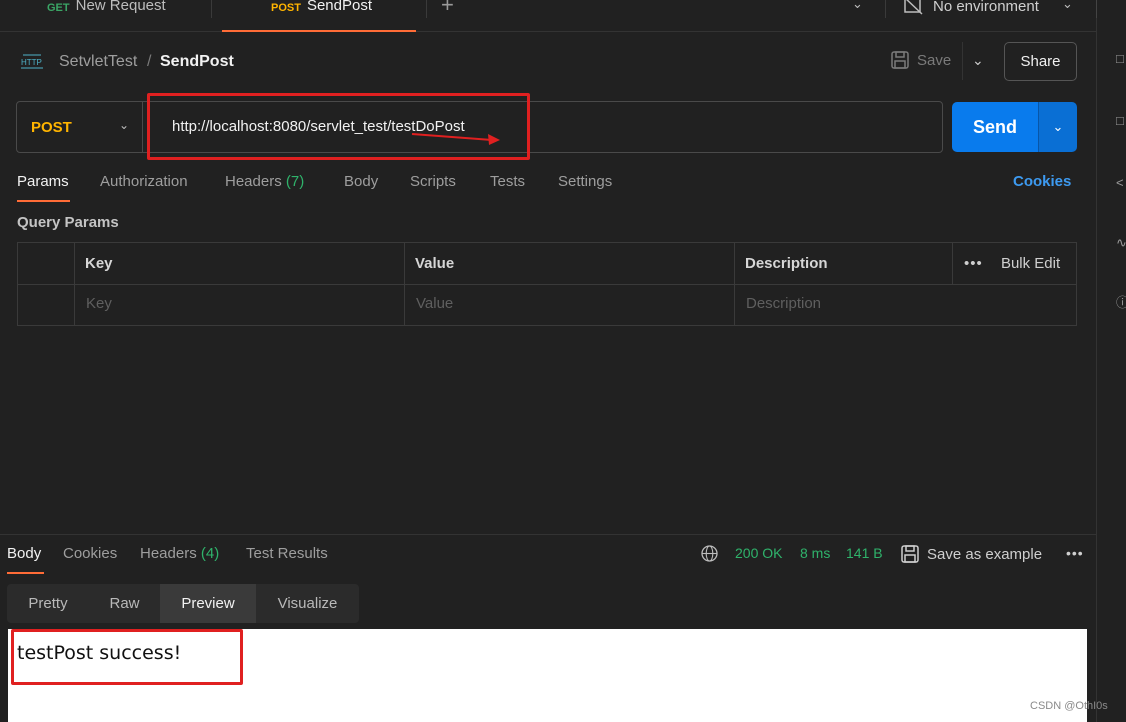 This screenshot has width=1126, height=722. I want to click on watermark: CSDN @OthI0s, so click(1069, 706).